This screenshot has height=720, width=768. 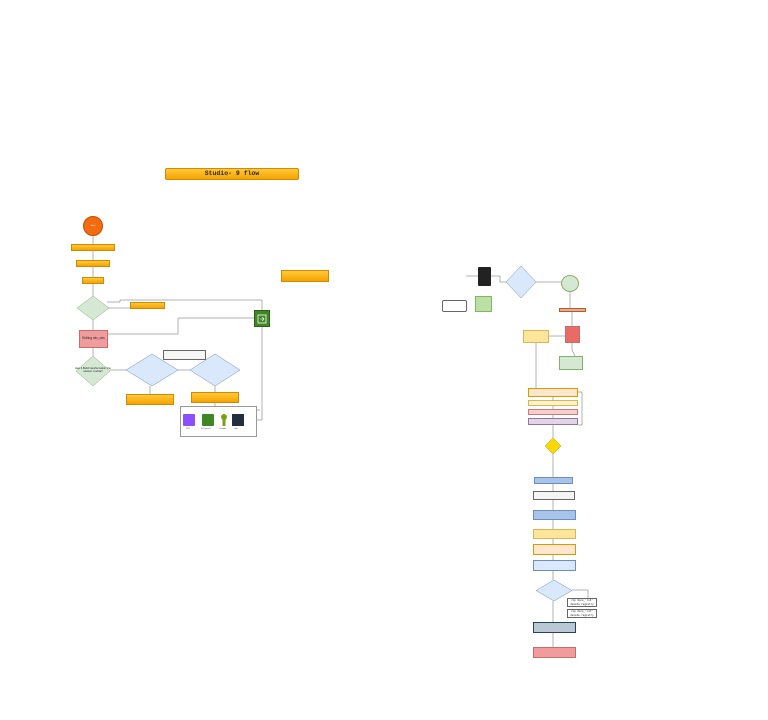 What do you see at coordinates (232, 174) in the screenshot?
I see `page-title: Studio- 9 flow` at bounding box center [232, 174].